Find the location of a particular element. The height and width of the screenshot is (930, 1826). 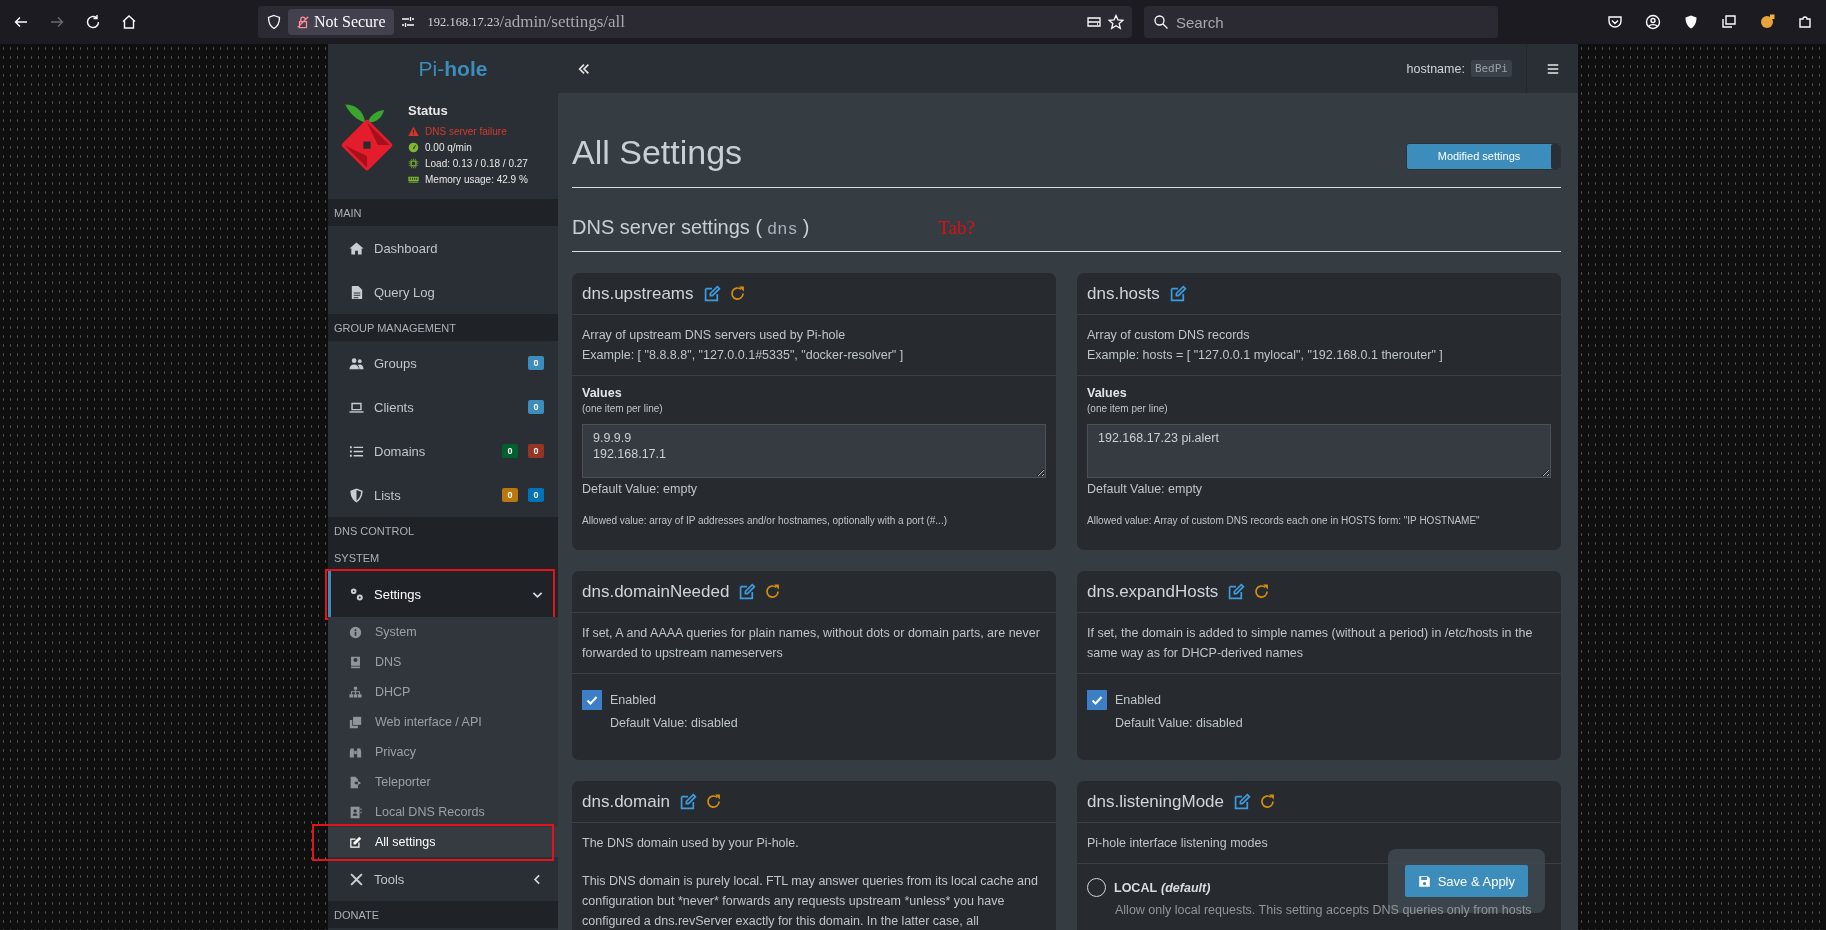

hostname-value: BedPi is located at coordinates (1491, 68).